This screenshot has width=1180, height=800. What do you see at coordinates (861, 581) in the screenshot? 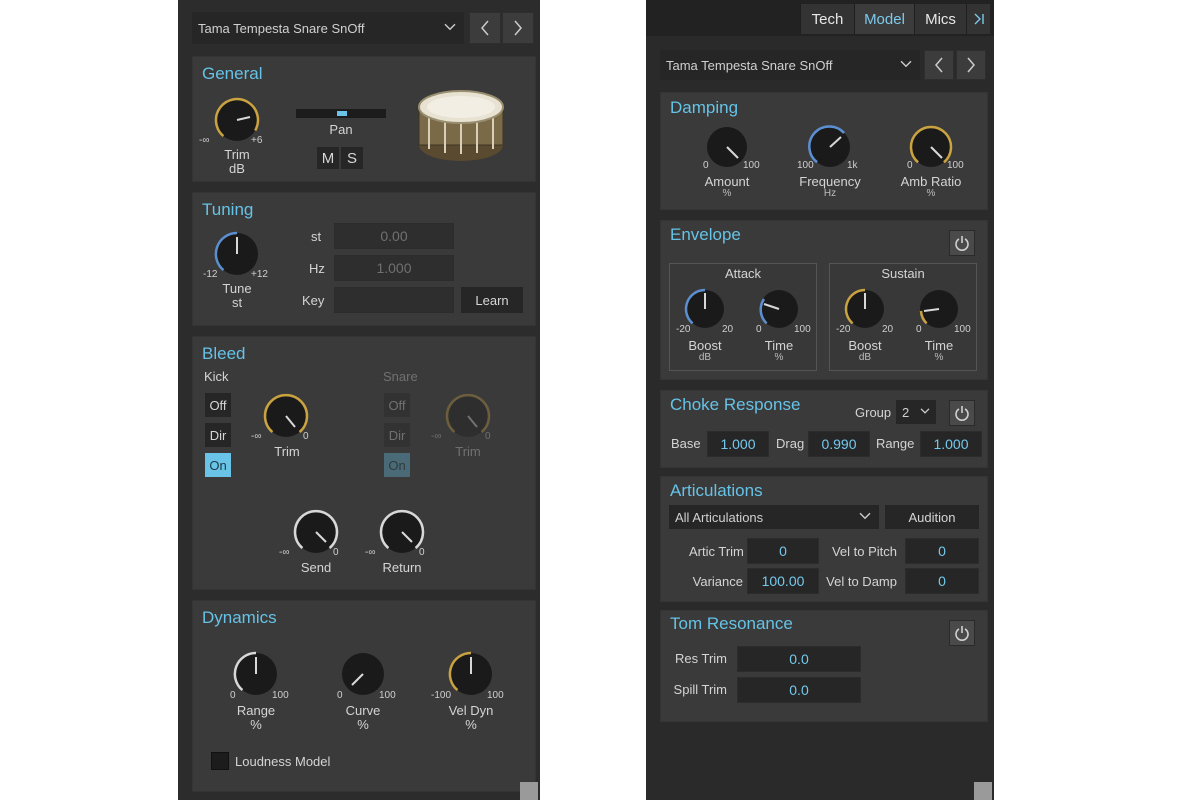
I see `vel-damp-label: Vel to Damp` at bounding box center [861, 581].